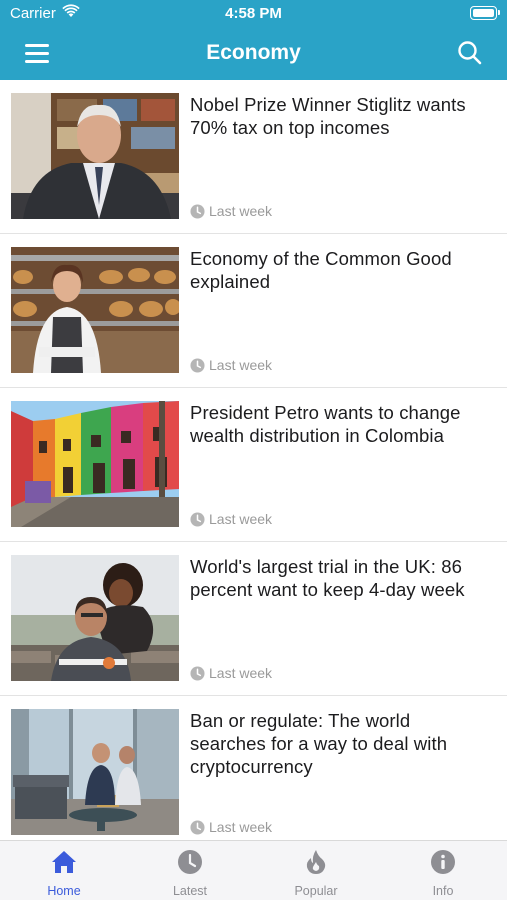  What do you see at coordinates (443, 862) in the screenshot?
I see `info-icon` at bounding box center [443, 862].